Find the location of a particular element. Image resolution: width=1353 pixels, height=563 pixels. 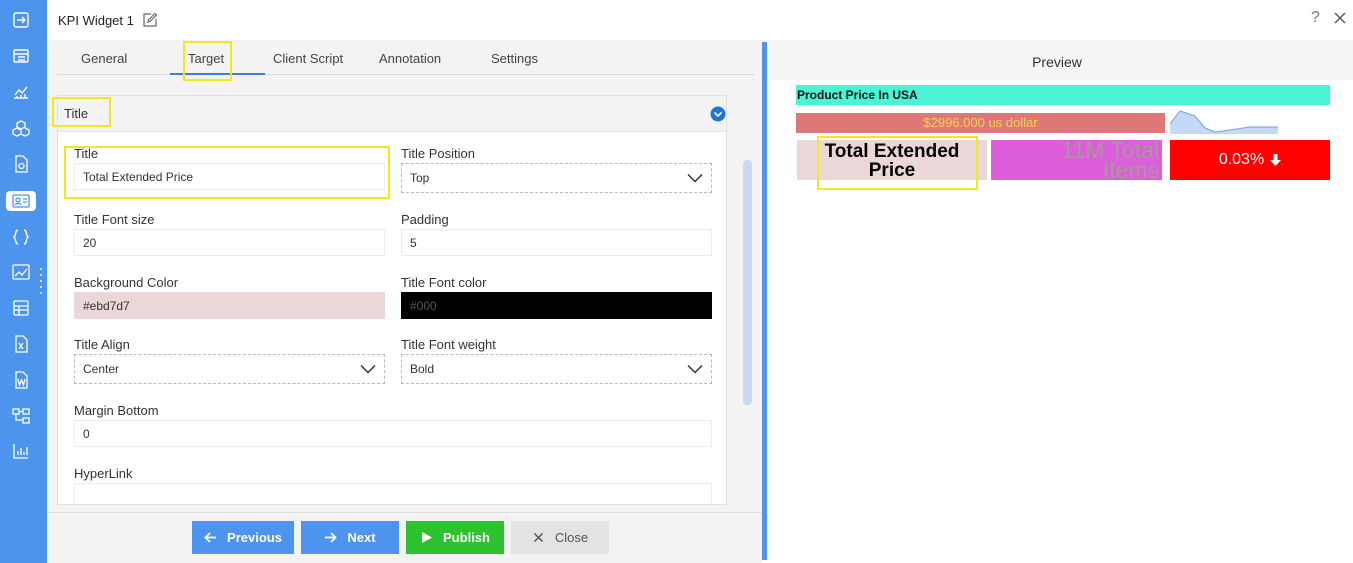

bar-chart-icon is located at coordinates (21, 451).